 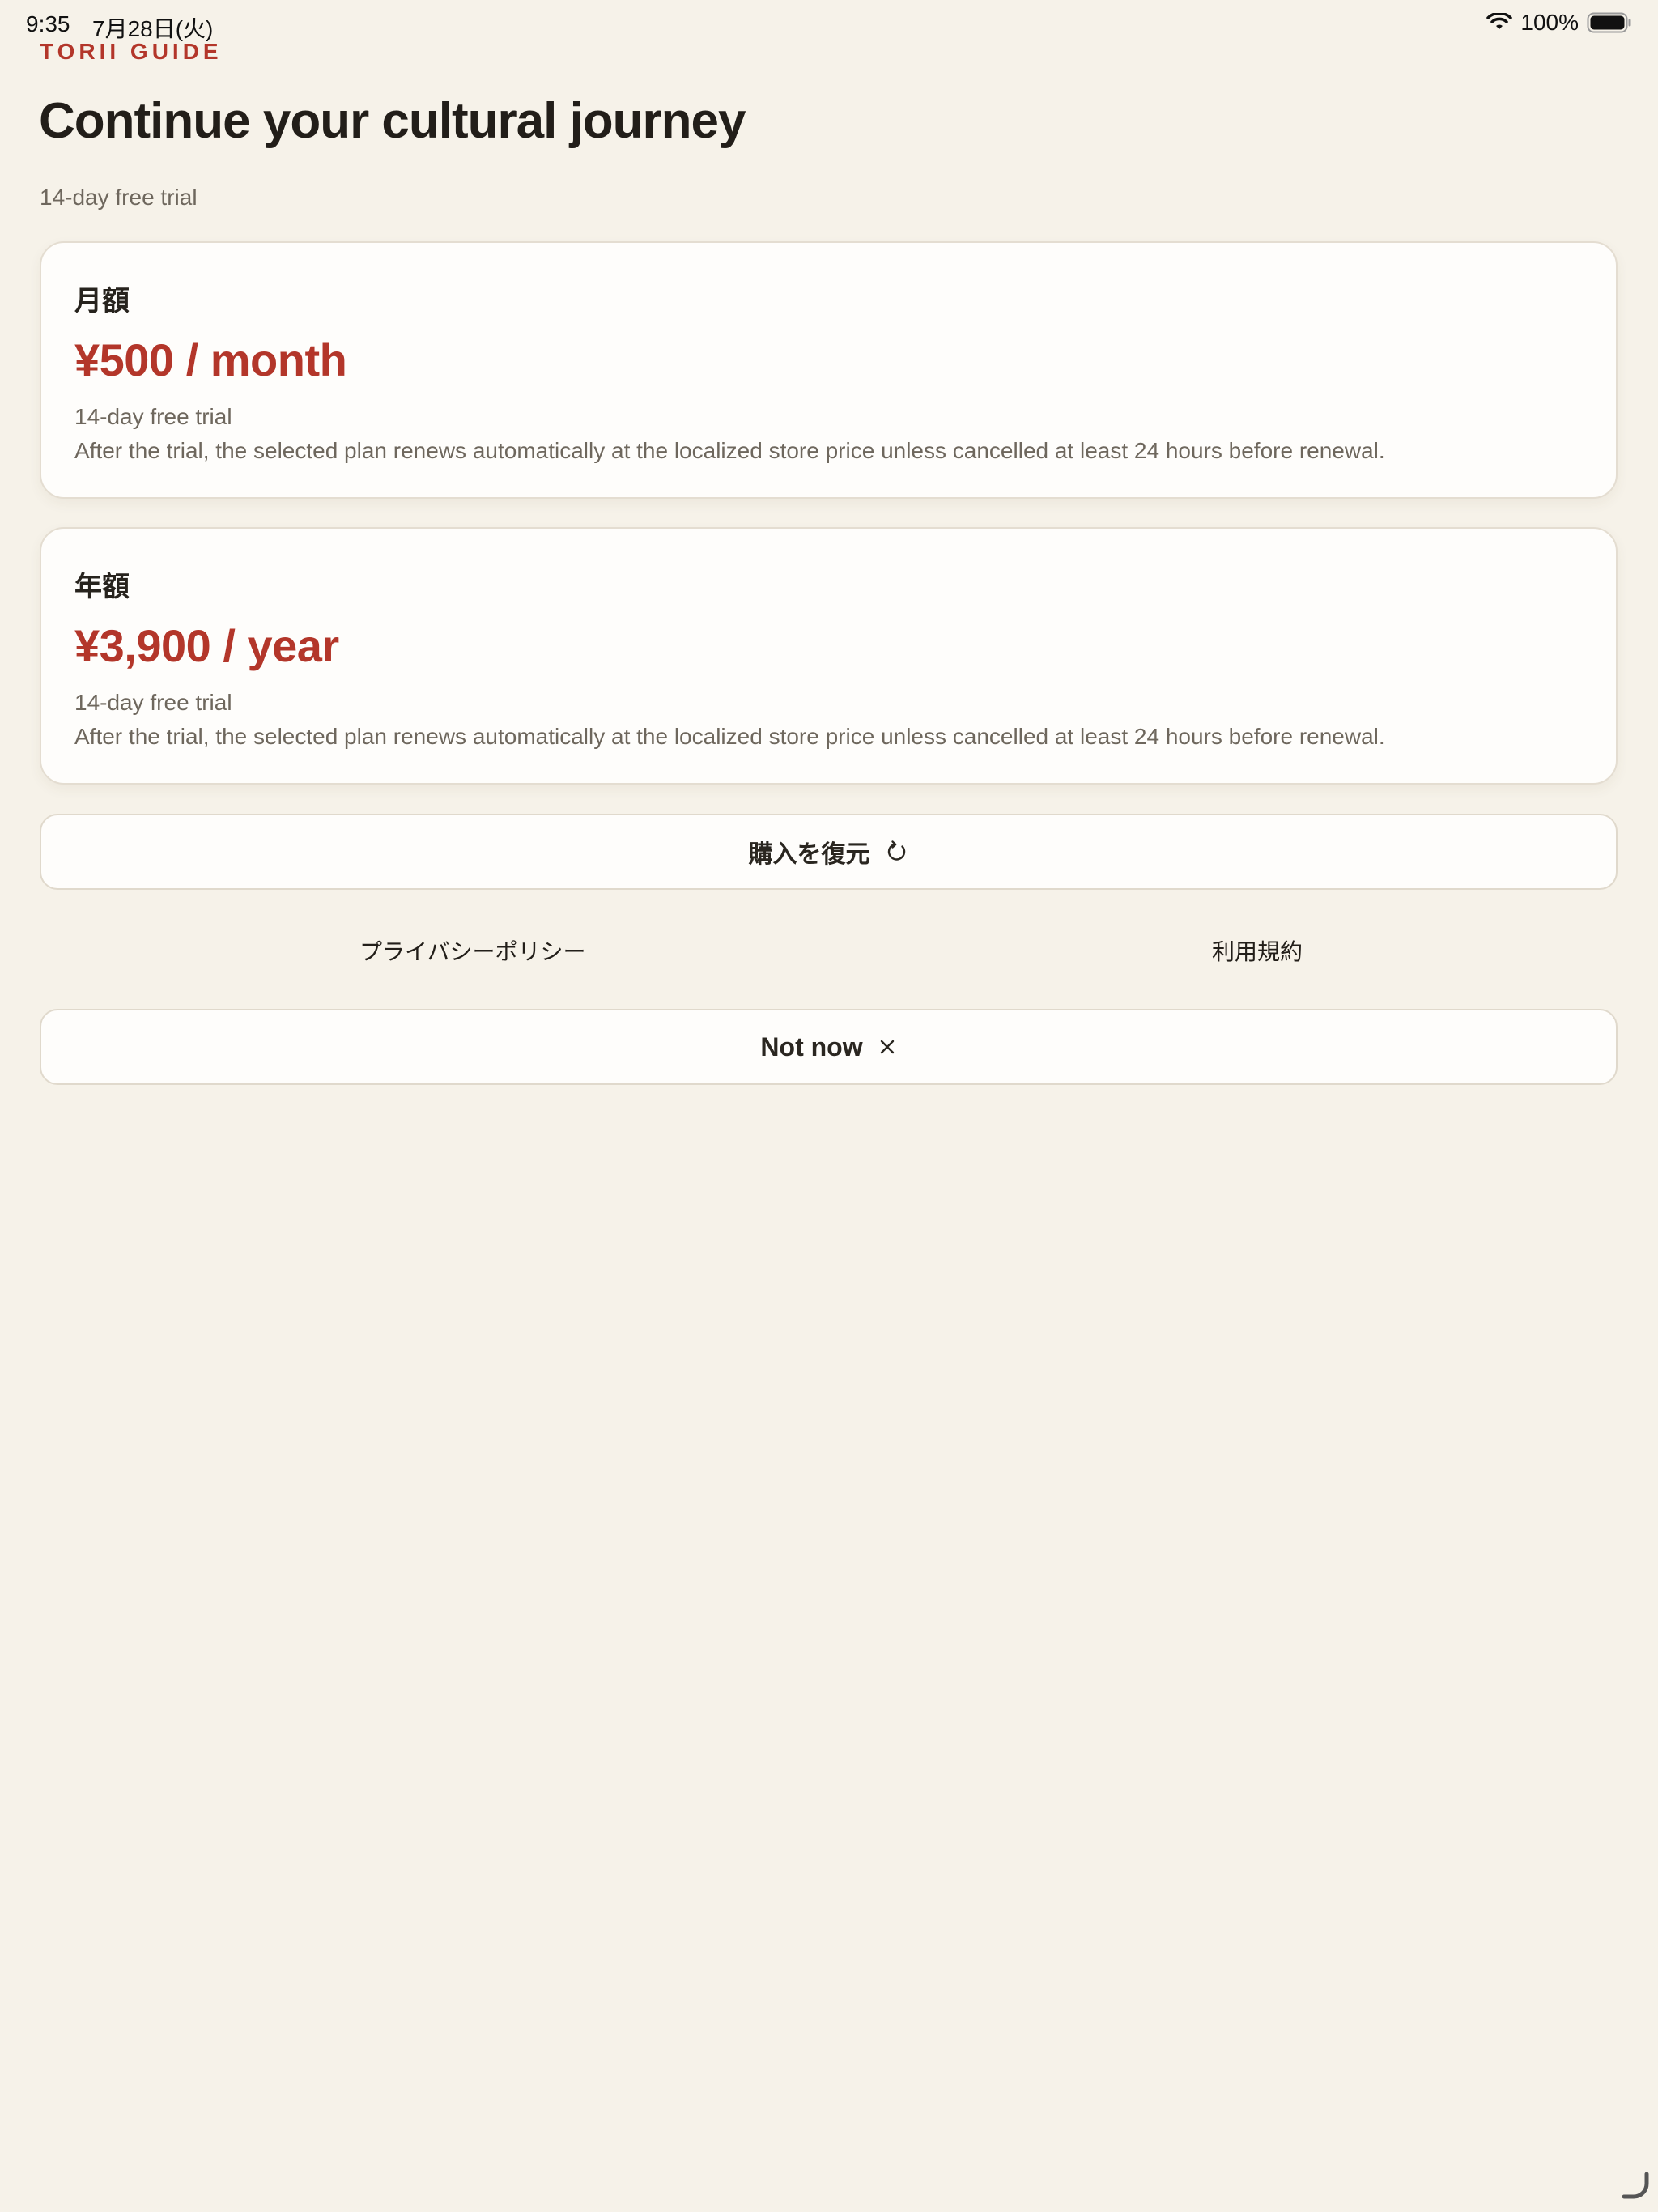 What do you see at coordinates (1499, 22) in the screenshot?
I see `wifi-icon` at bounding box center [1499, 22].